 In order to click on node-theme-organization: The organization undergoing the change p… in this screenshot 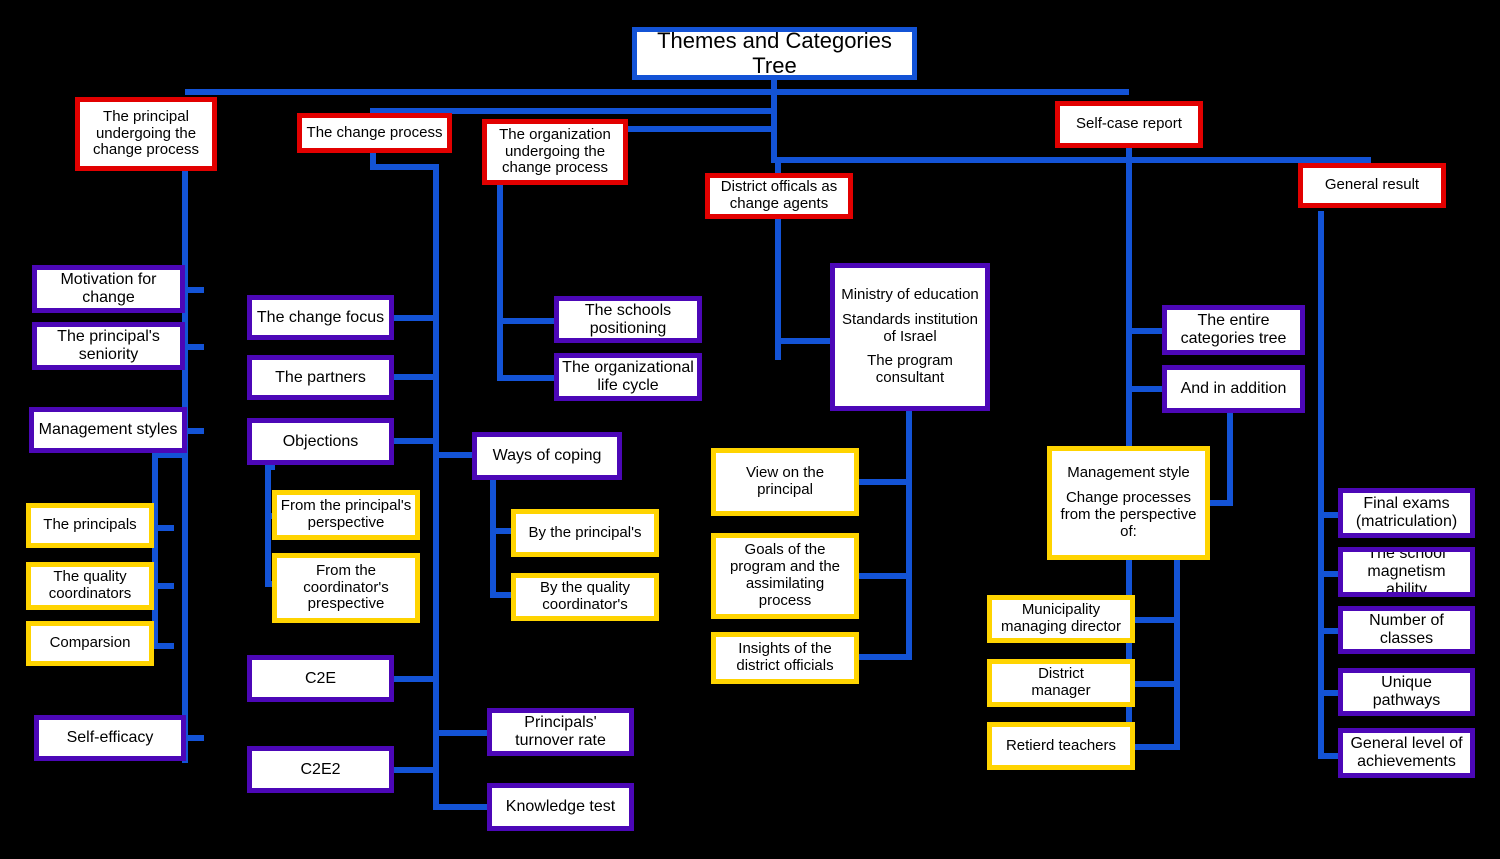, I will do `click(555, 152)`.